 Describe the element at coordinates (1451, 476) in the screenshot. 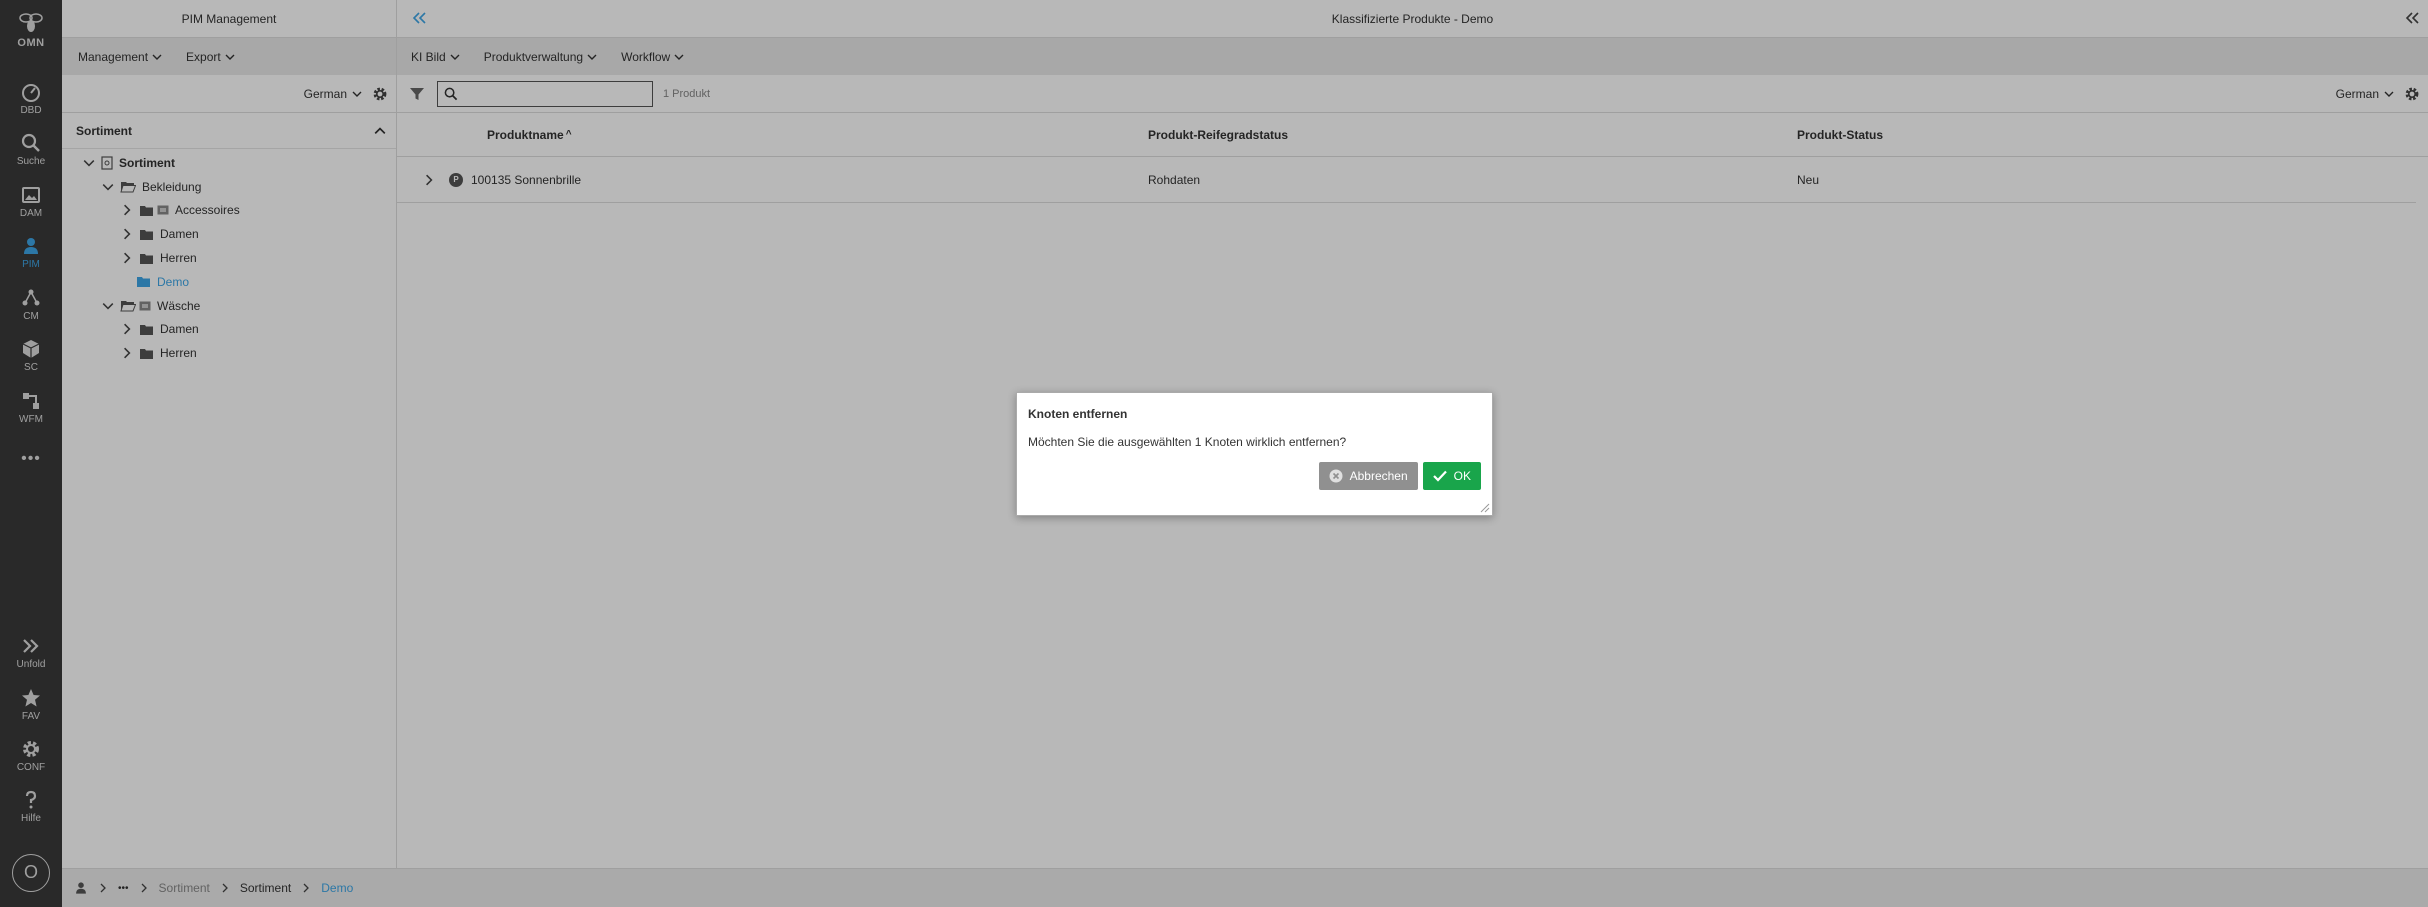

I see `ok-button: OK` at that location.